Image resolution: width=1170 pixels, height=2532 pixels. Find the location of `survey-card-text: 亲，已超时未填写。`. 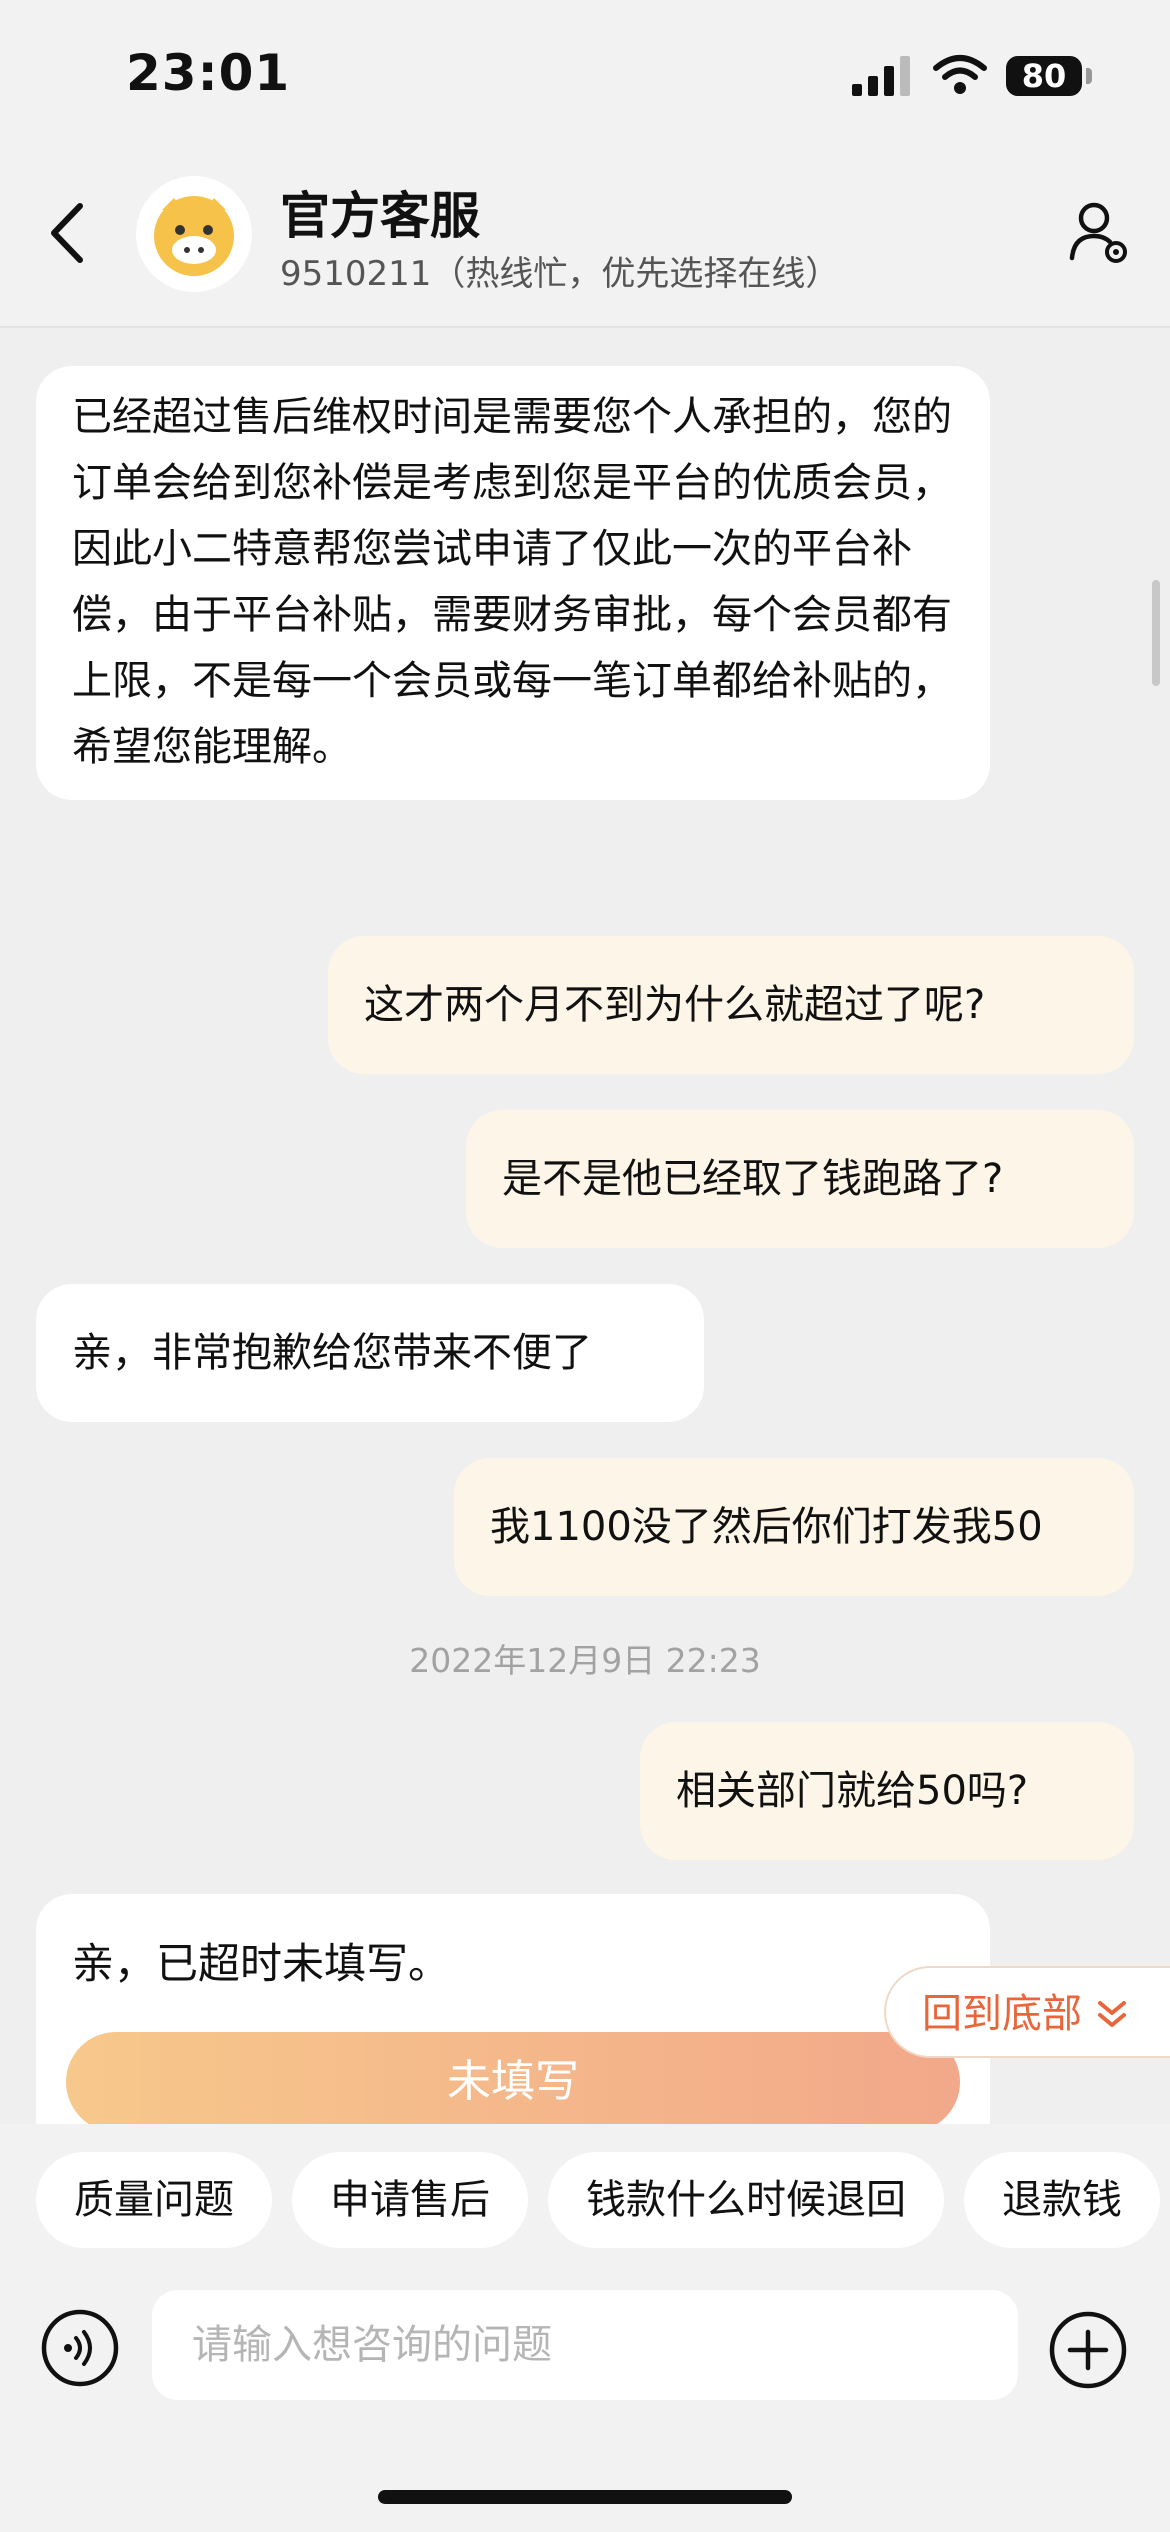

survey-card-text: 亲，已超时未填写。 is located at coordinates (261, 1963).